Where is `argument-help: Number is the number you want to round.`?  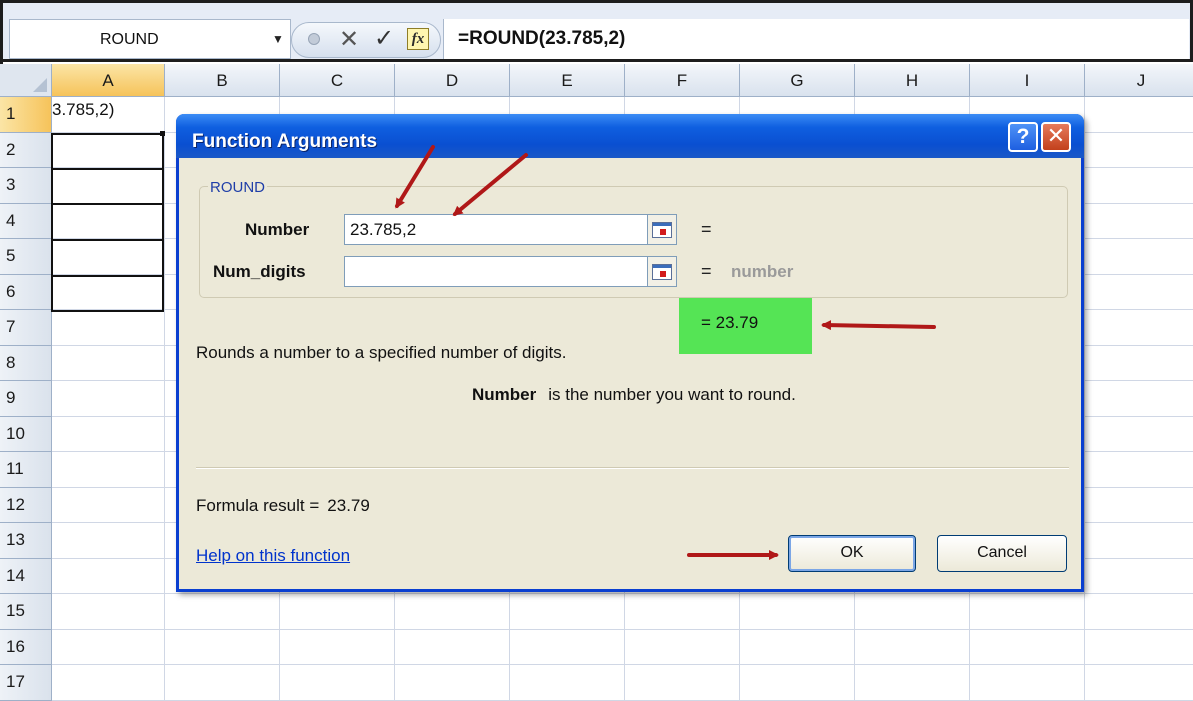 argument-help: Number is the number you want to round. is located at coordinates (634, 395).